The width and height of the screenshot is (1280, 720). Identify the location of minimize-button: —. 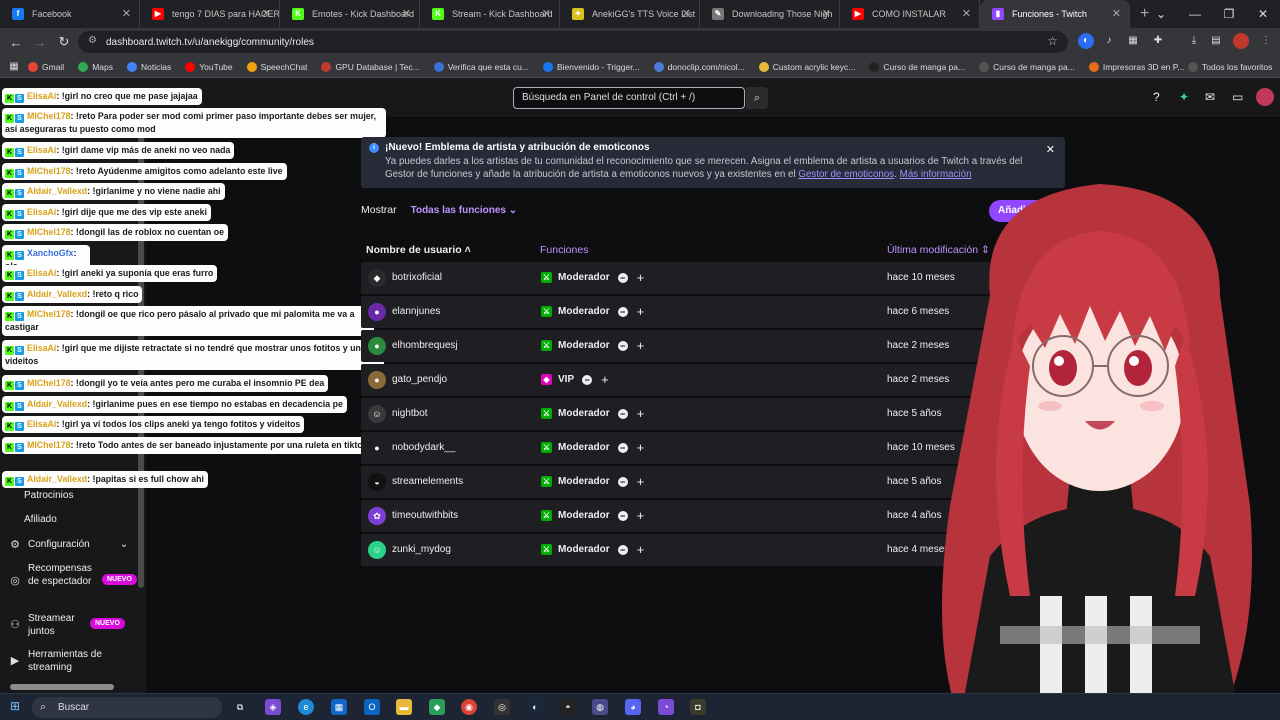
(1195, 14).